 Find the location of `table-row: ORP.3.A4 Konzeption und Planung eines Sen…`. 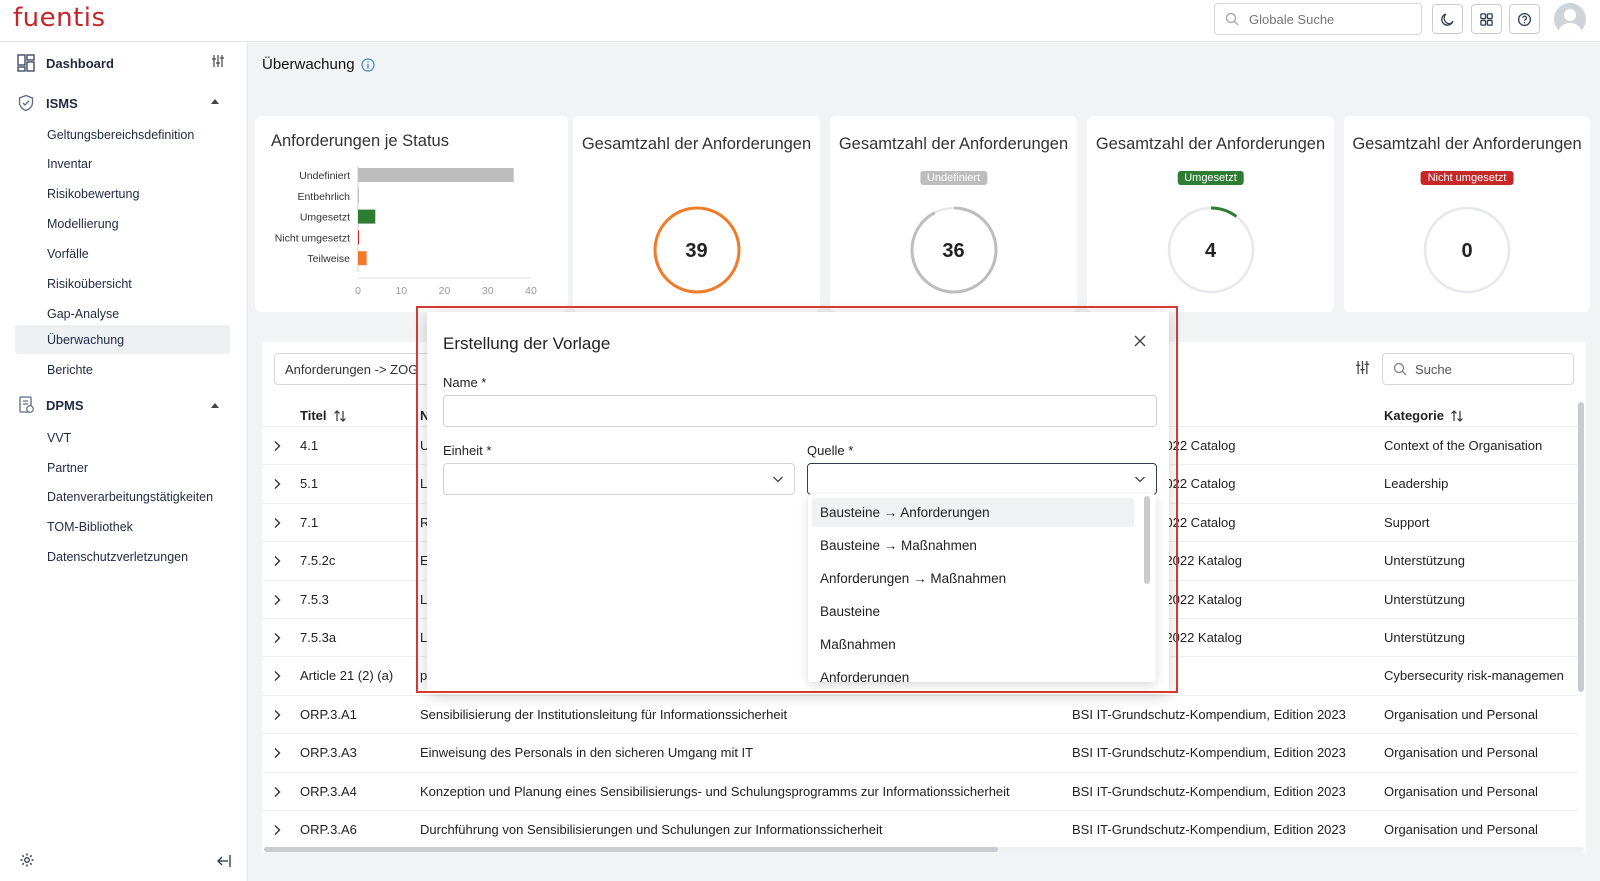

table-row: ORP.3.A4 Konzeption und Planung eines Sen… is located at coordinates (920, 790).